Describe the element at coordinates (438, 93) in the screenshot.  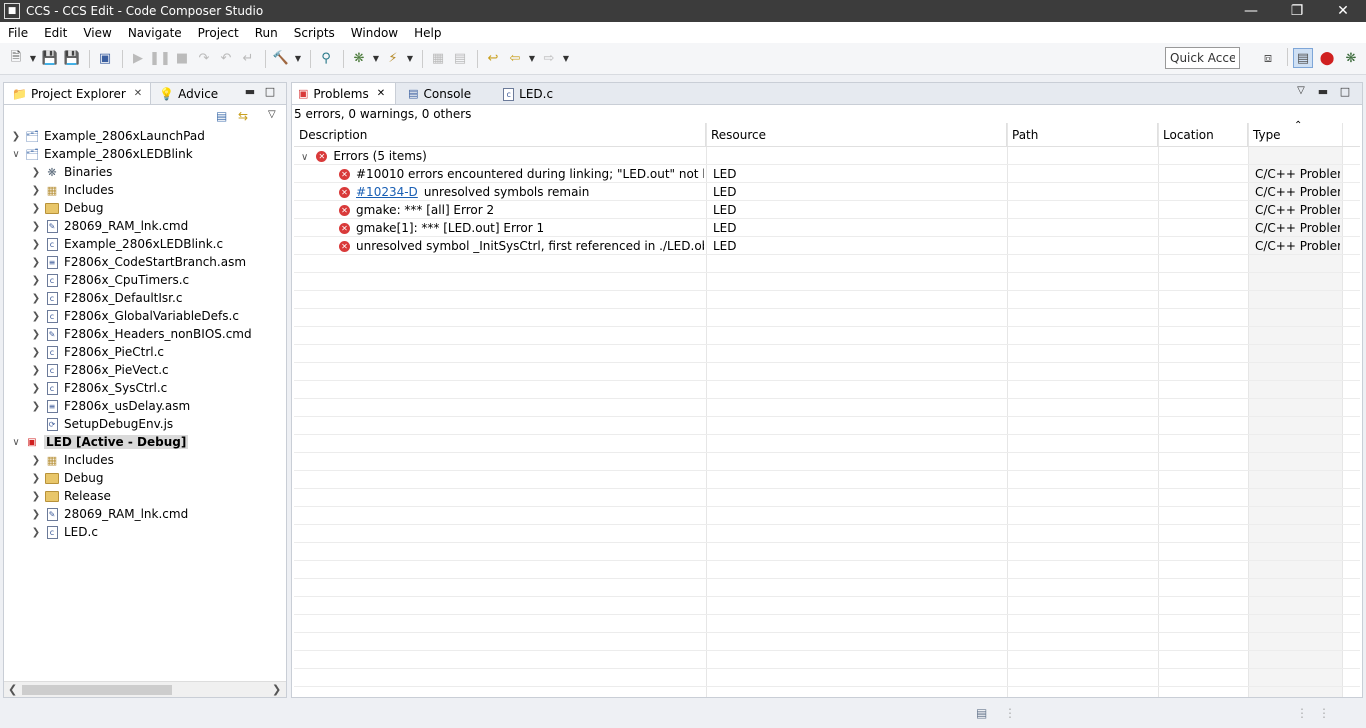
I see `tab-console: ▤ Console` at that location.